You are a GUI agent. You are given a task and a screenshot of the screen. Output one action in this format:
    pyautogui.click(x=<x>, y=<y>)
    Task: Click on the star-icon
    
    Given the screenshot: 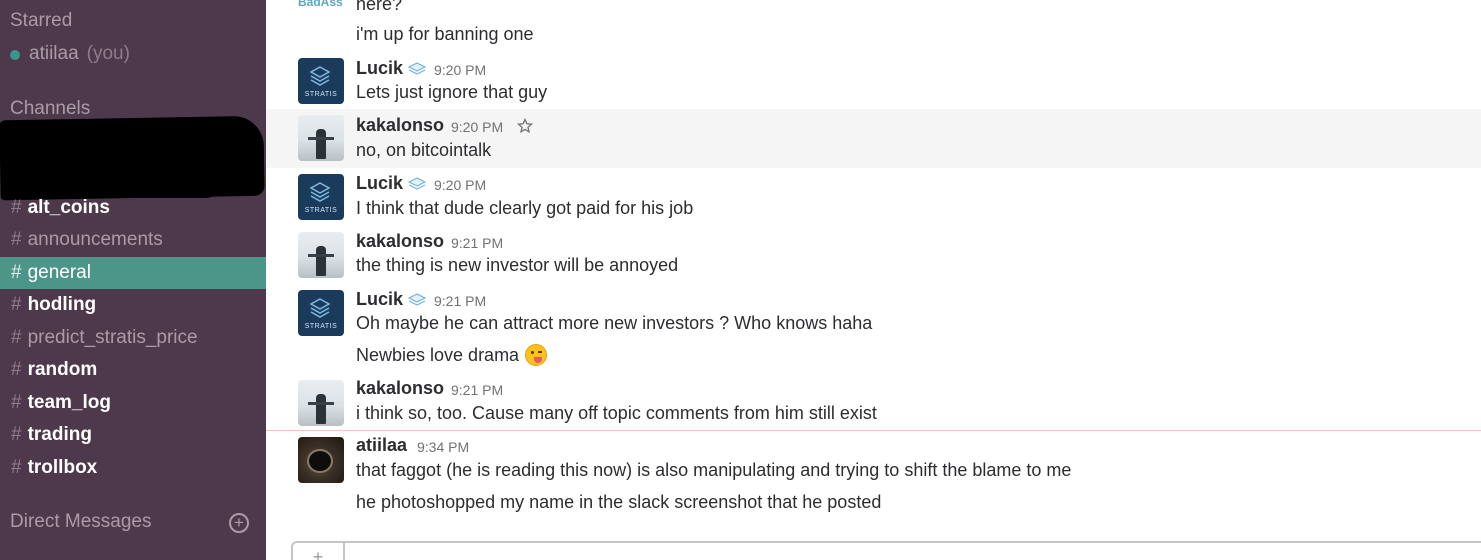 What is the action you would take?
    pyautogui.click(x=525, y=126)
    